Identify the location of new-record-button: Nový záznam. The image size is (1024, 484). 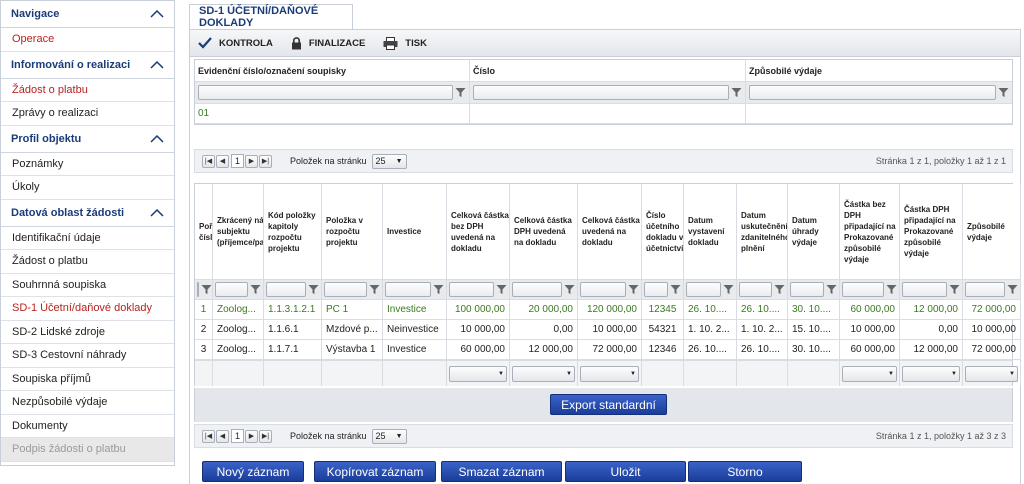
(253, 471).